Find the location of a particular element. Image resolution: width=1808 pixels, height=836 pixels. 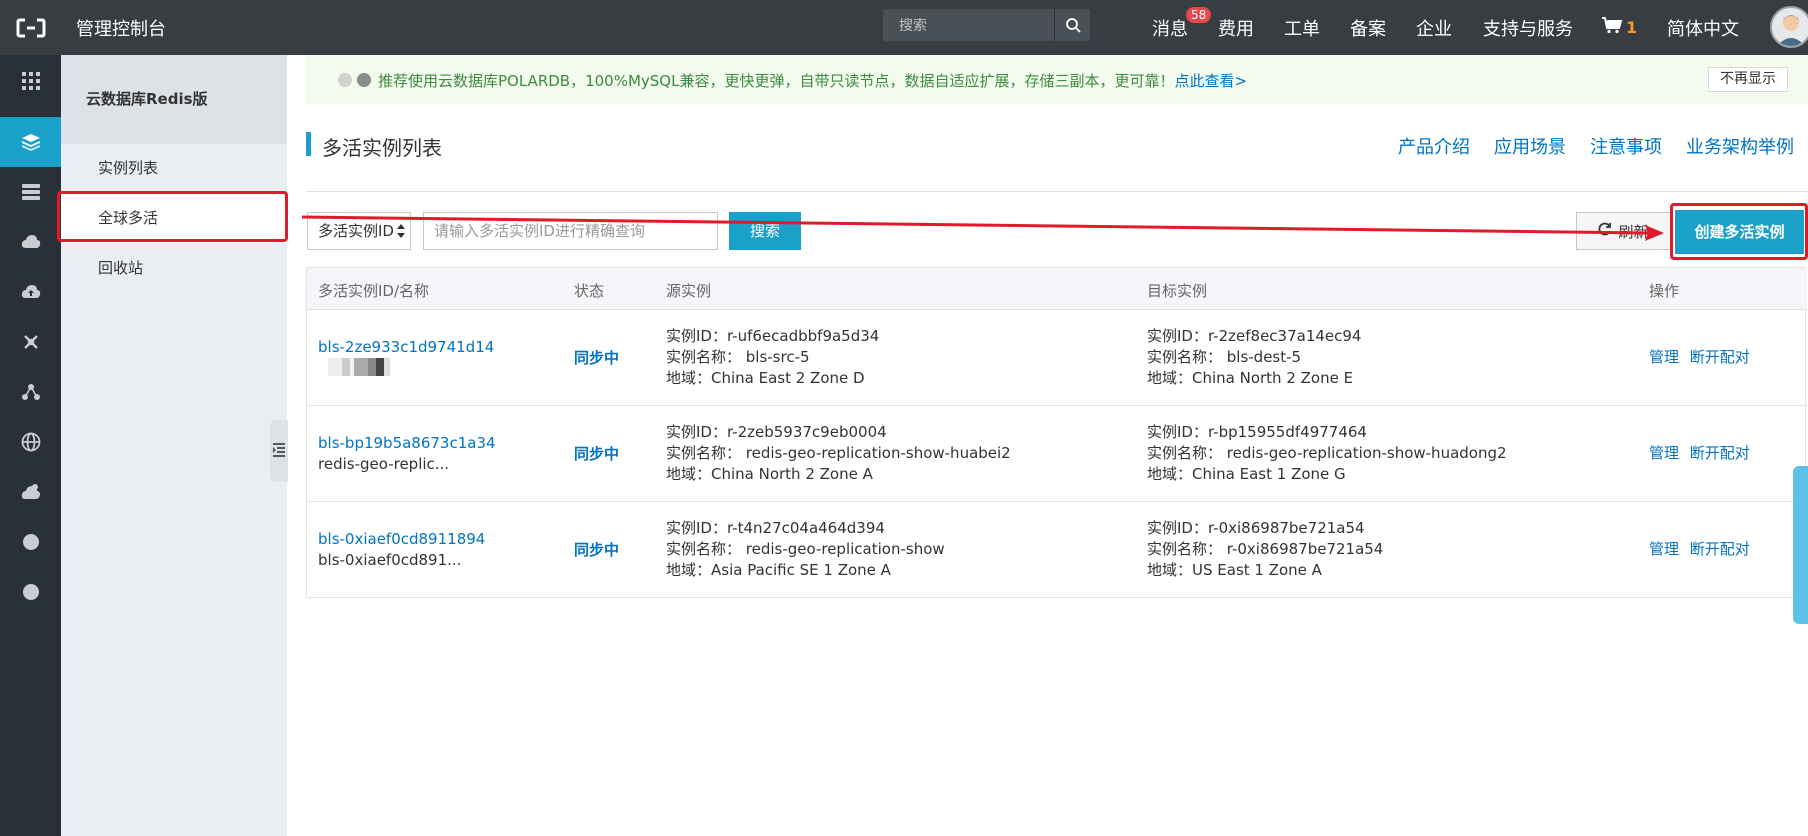

search-icon is located at coordinates (1072, 25).